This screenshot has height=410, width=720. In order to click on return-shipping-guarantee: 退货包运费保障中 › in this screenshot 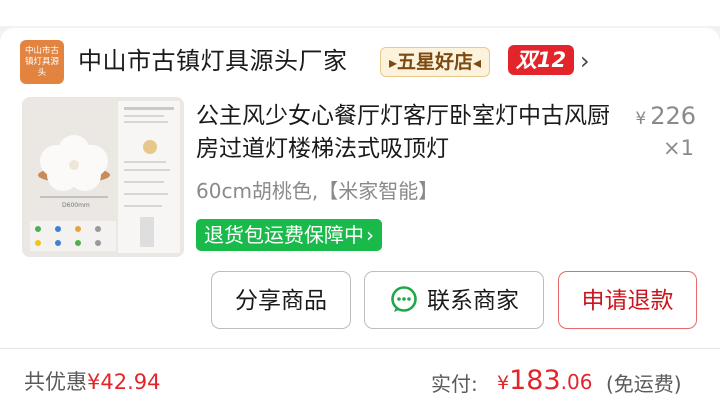, I will do `click(289, 235)`.